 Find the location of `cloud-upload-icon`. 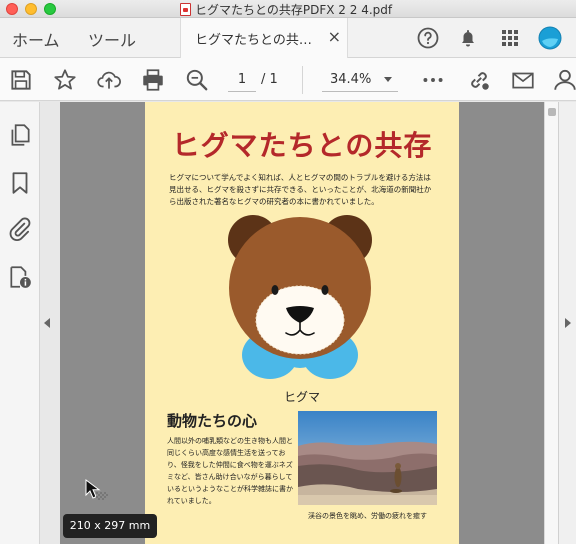

cloud-upload-icon is located at coordinates (109, 80).